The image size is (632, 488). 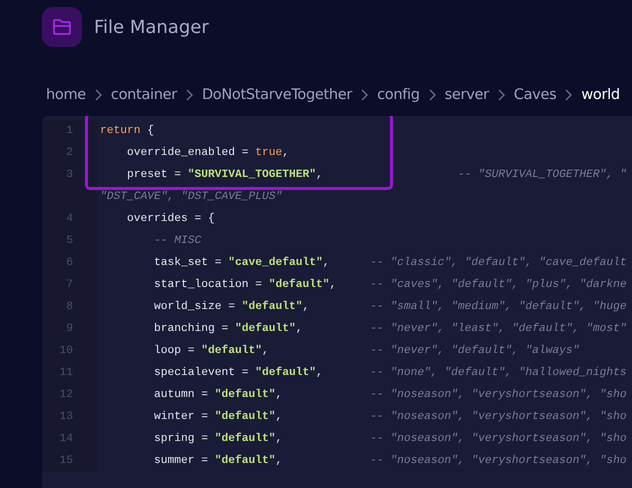 I want to click on line-number: 8, so click(x=69, y=307).